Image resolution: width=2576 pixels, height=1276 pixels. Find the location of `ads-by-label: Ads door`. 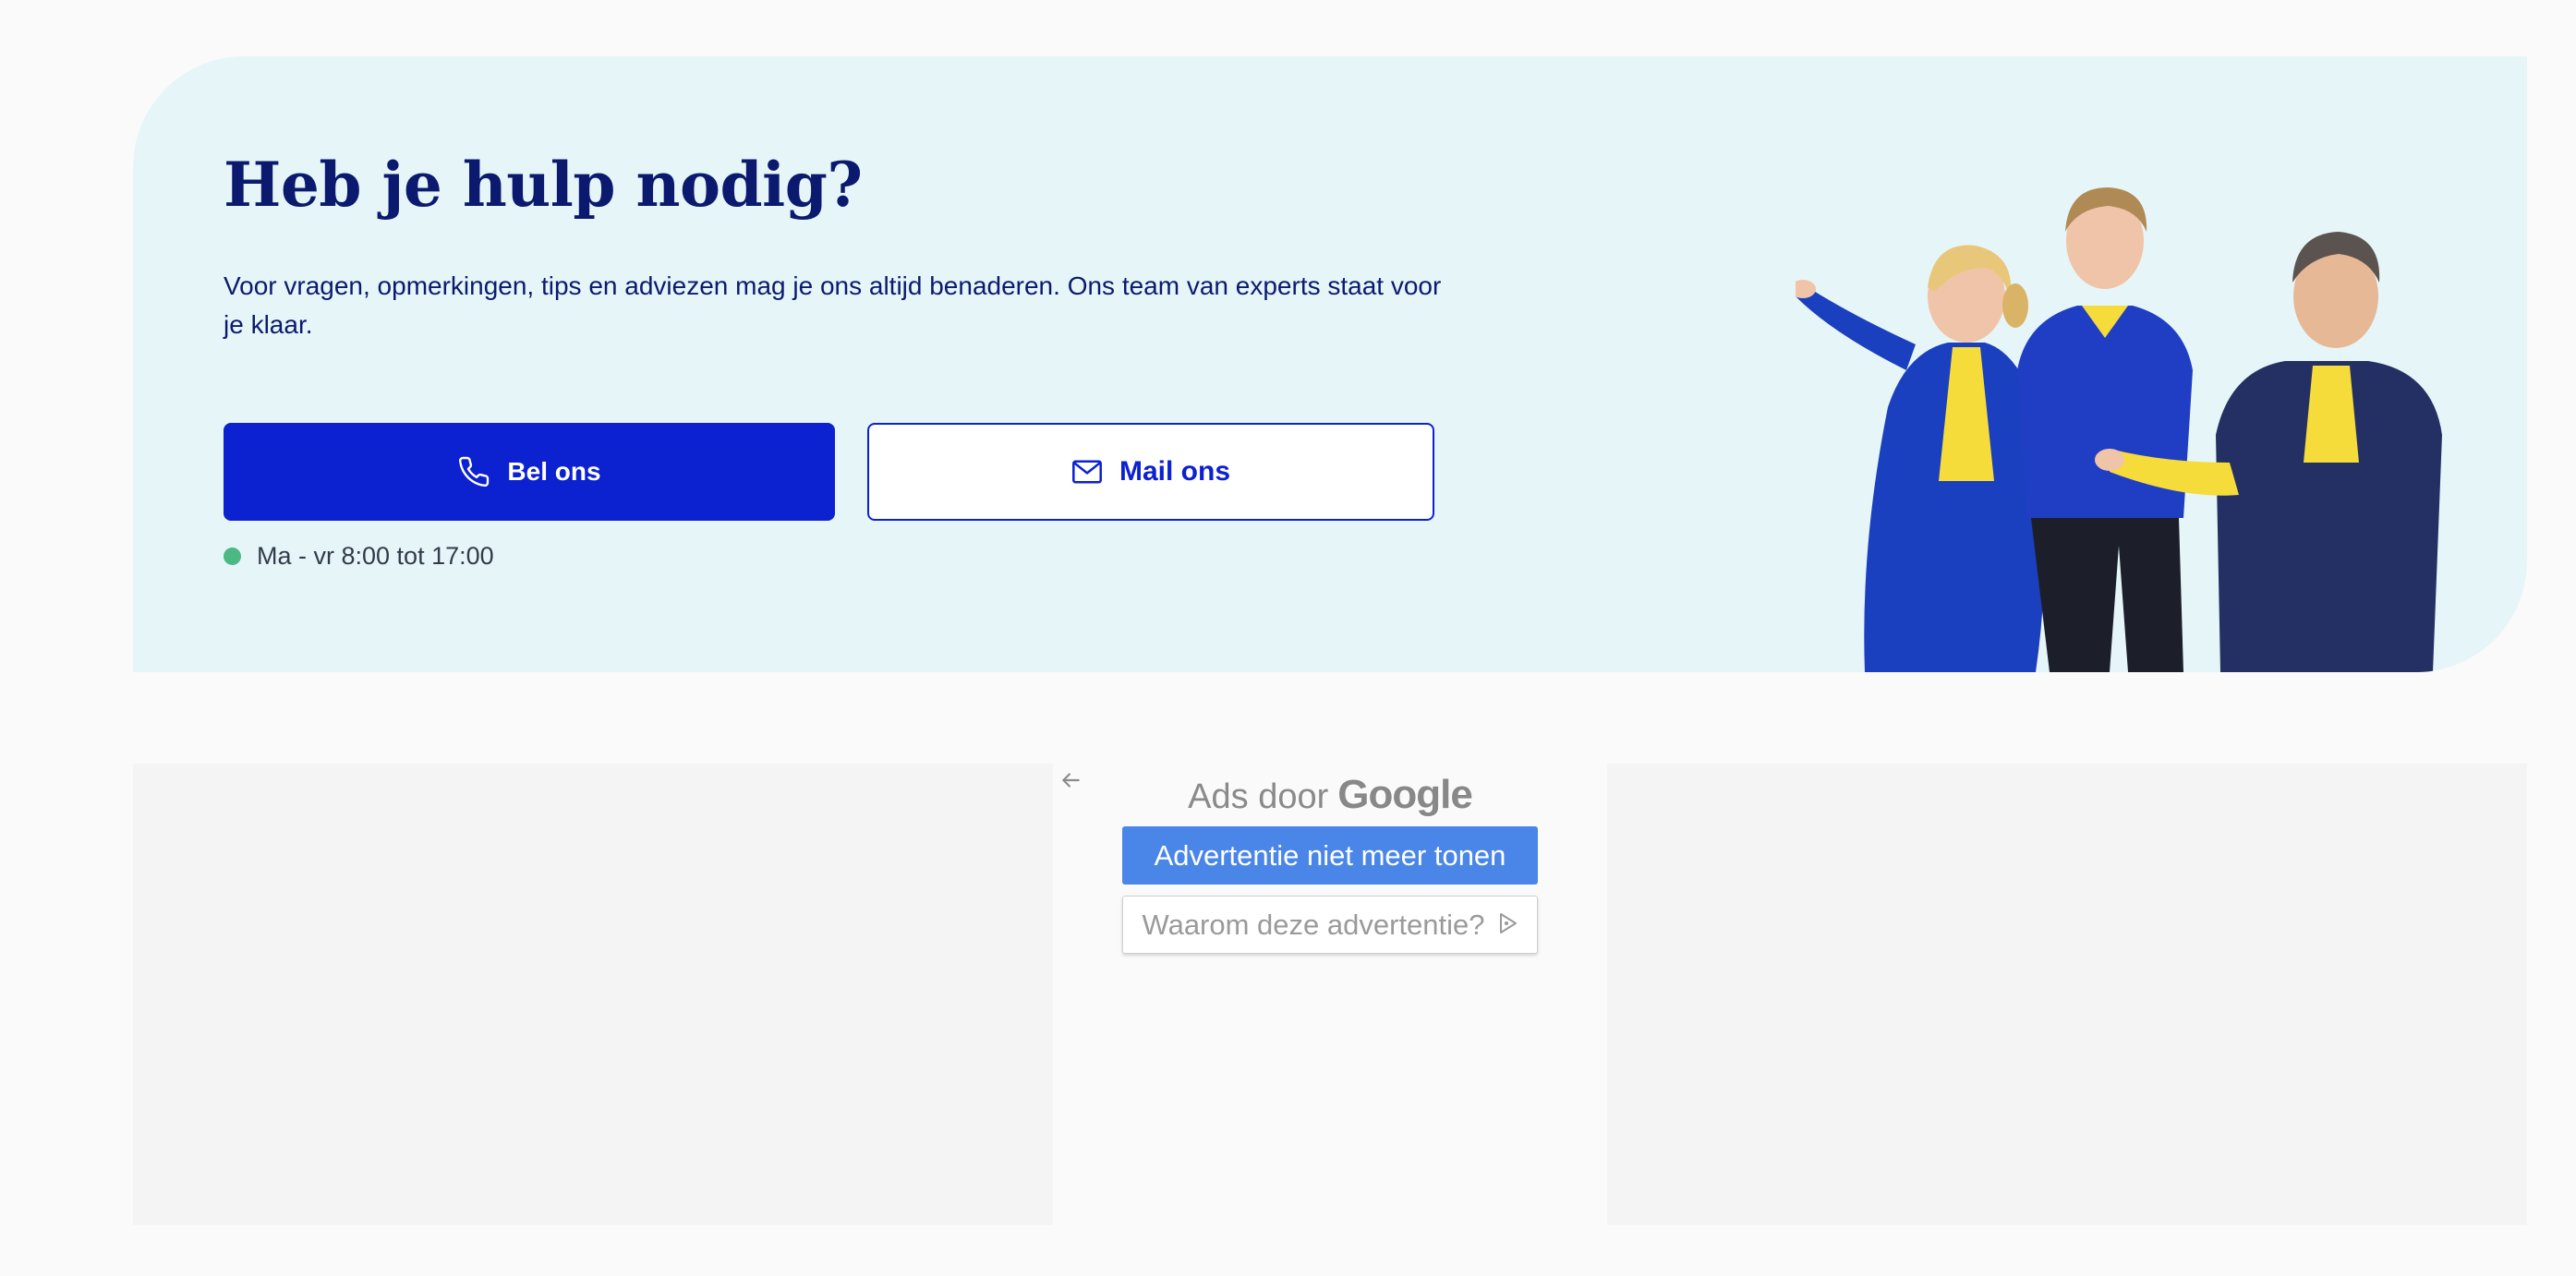

ads-by-label: Ads door is located at coordinates (1258, 796).